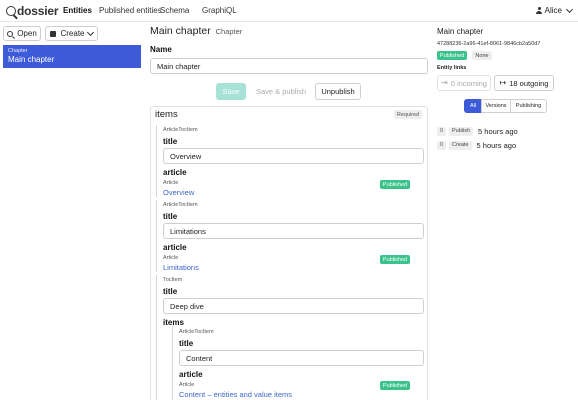 The image size is (578, 400). Describe the element at coordinates (468, 83) in the screenshot. I see `incoming-count: 0 incoming` at that location.